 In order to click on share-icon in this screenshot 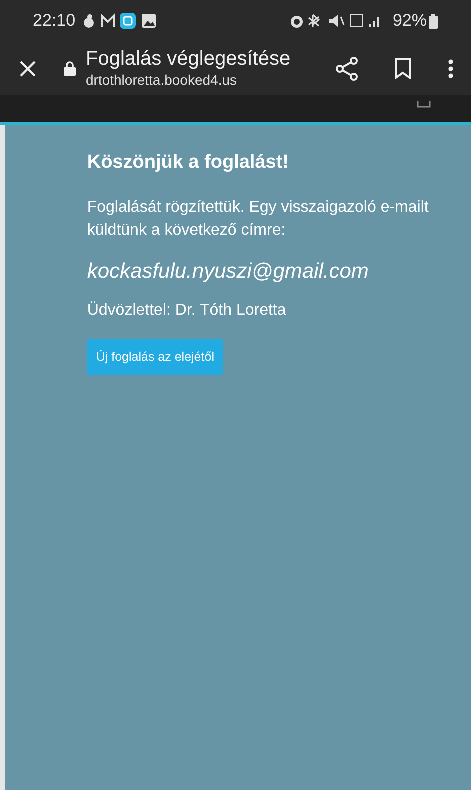, I will do `click(347, 68)`.